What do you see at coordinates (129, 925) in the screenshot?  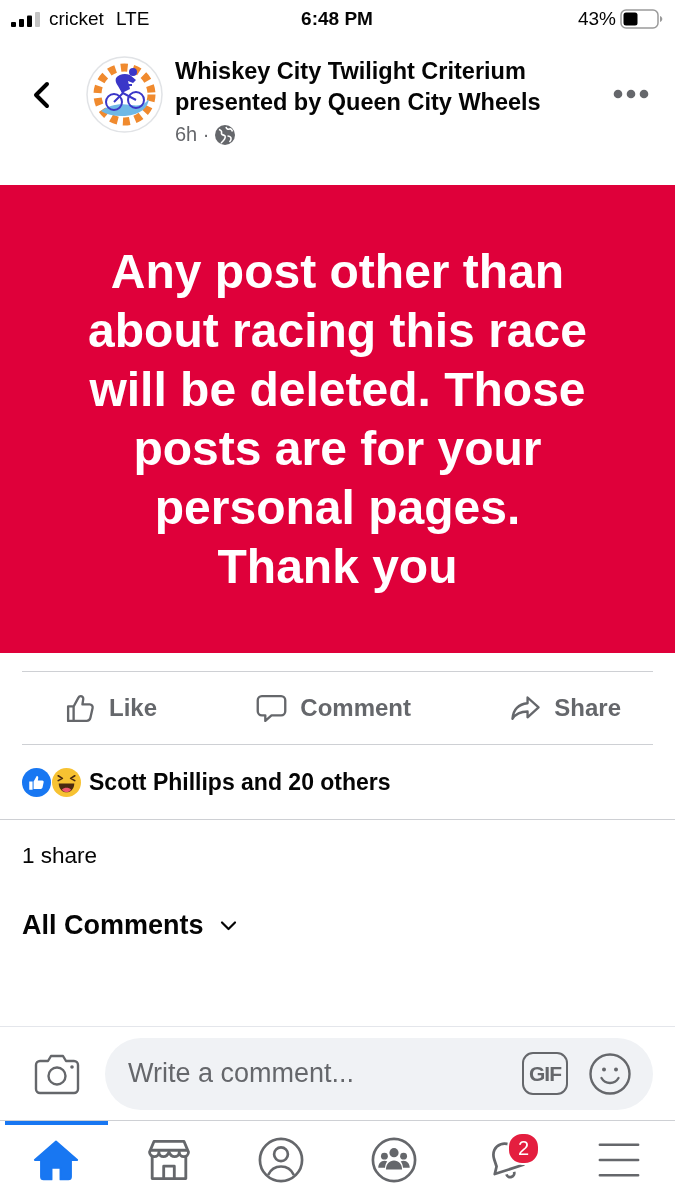 I see `comment-sort-dropdown: All Comments` at bounding box center [129, 925].